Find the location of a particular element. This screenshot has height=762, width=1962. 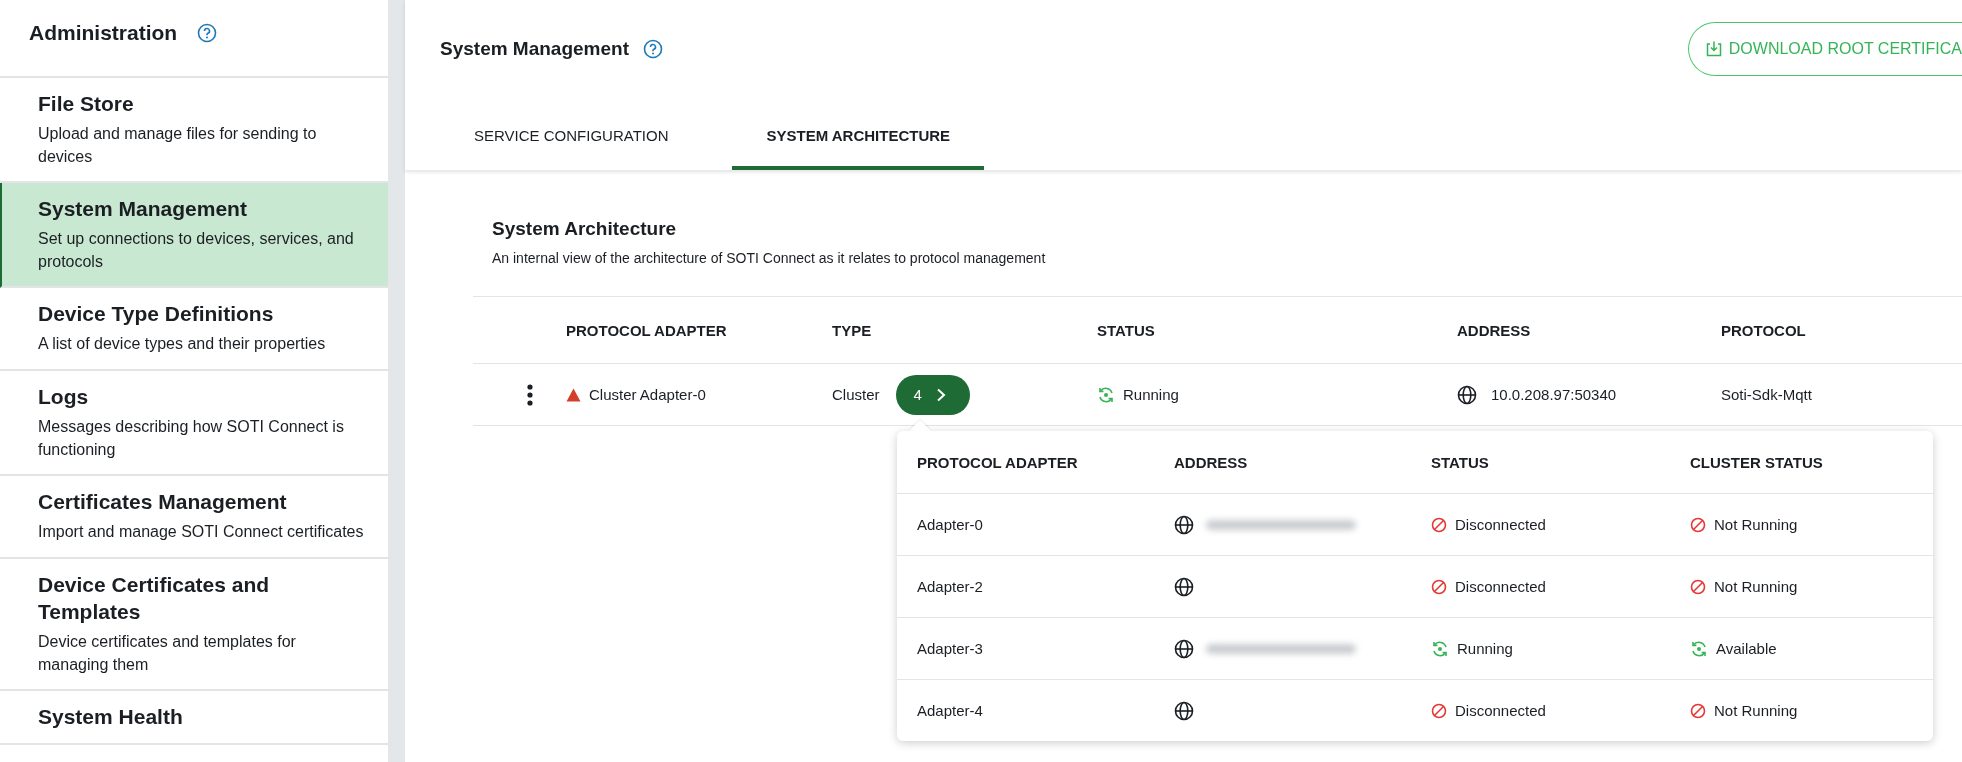

item-description: Upload and manage files for sending to devices is located at coordinates (178, 145).